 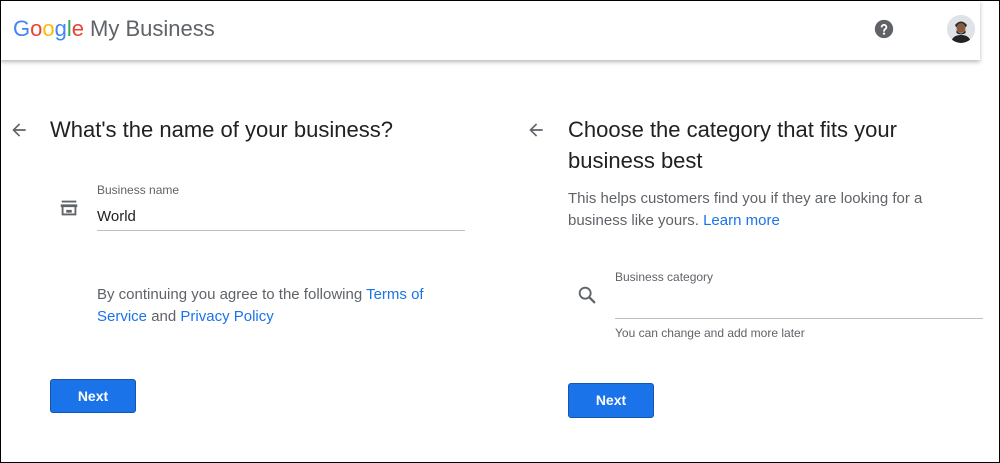 What do you see at coordinates (138, 190) in the screenshot?
I see `business-name-label: Business name` at bounding box center [138, 190].